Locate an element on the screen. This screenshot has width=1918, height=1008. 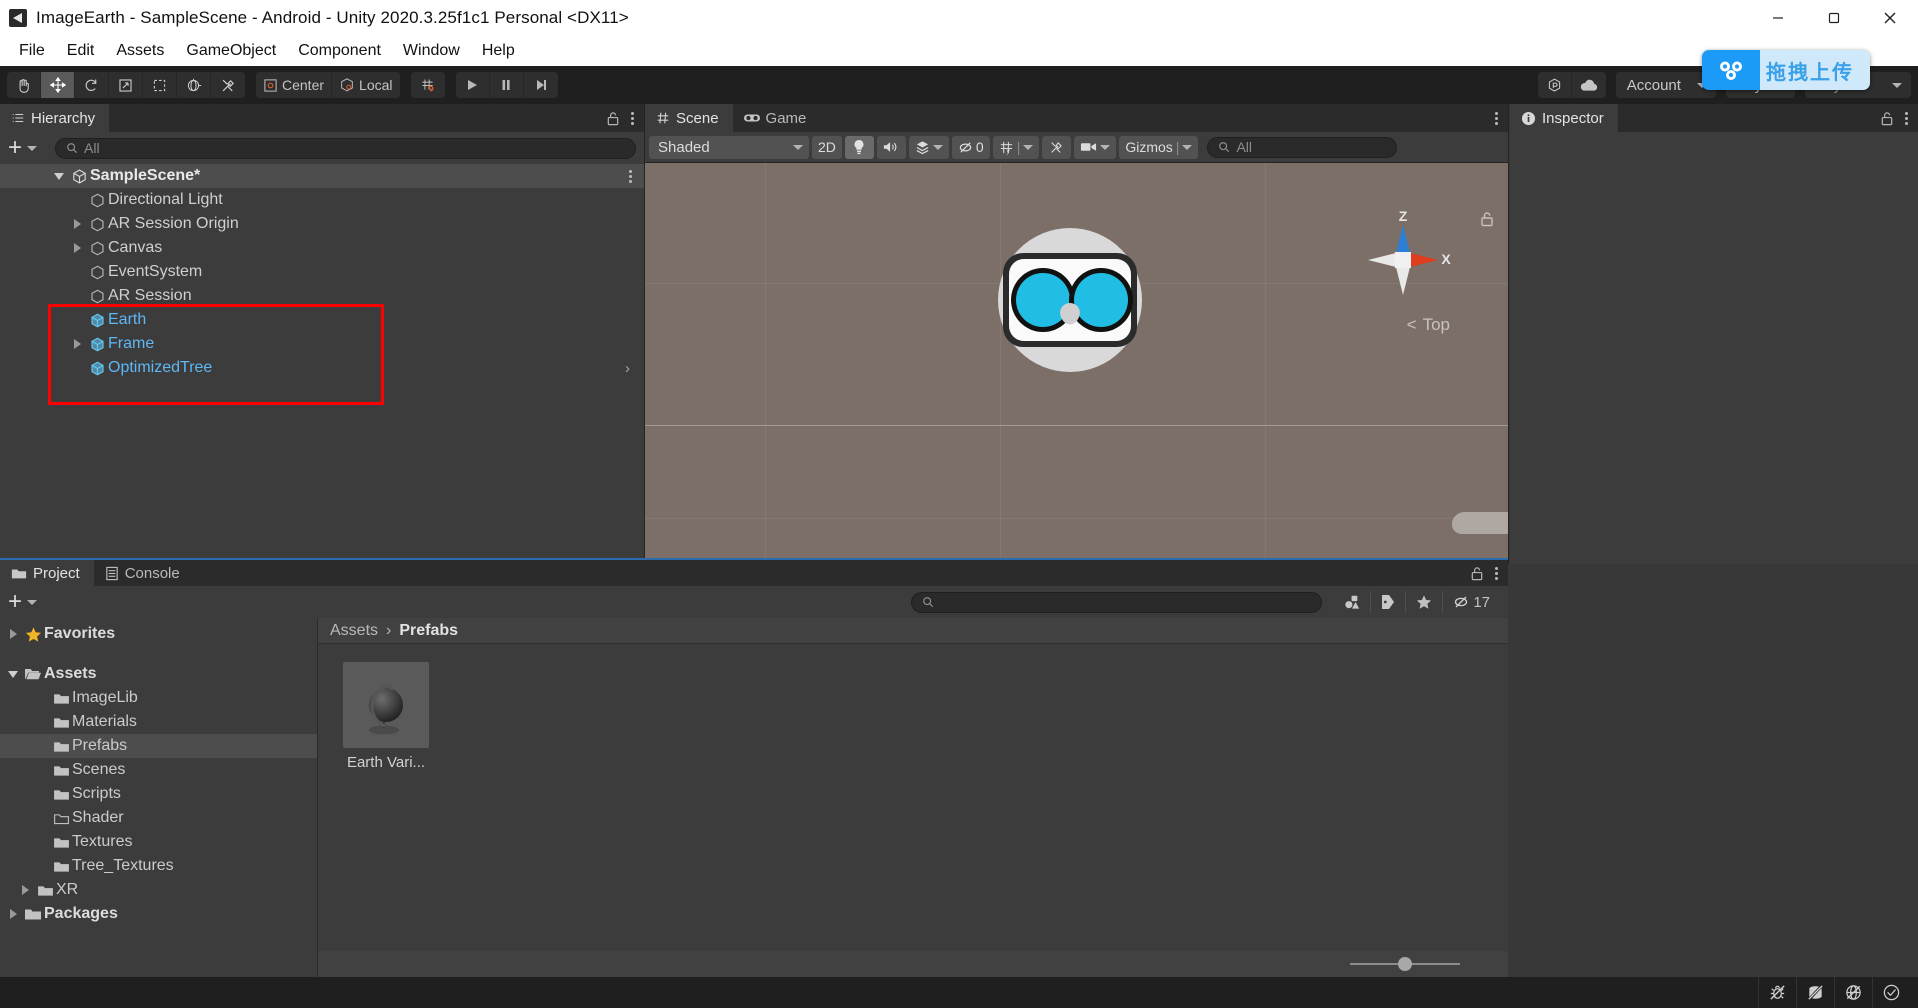
tab-game: Game is located at coordinates (776, 118).